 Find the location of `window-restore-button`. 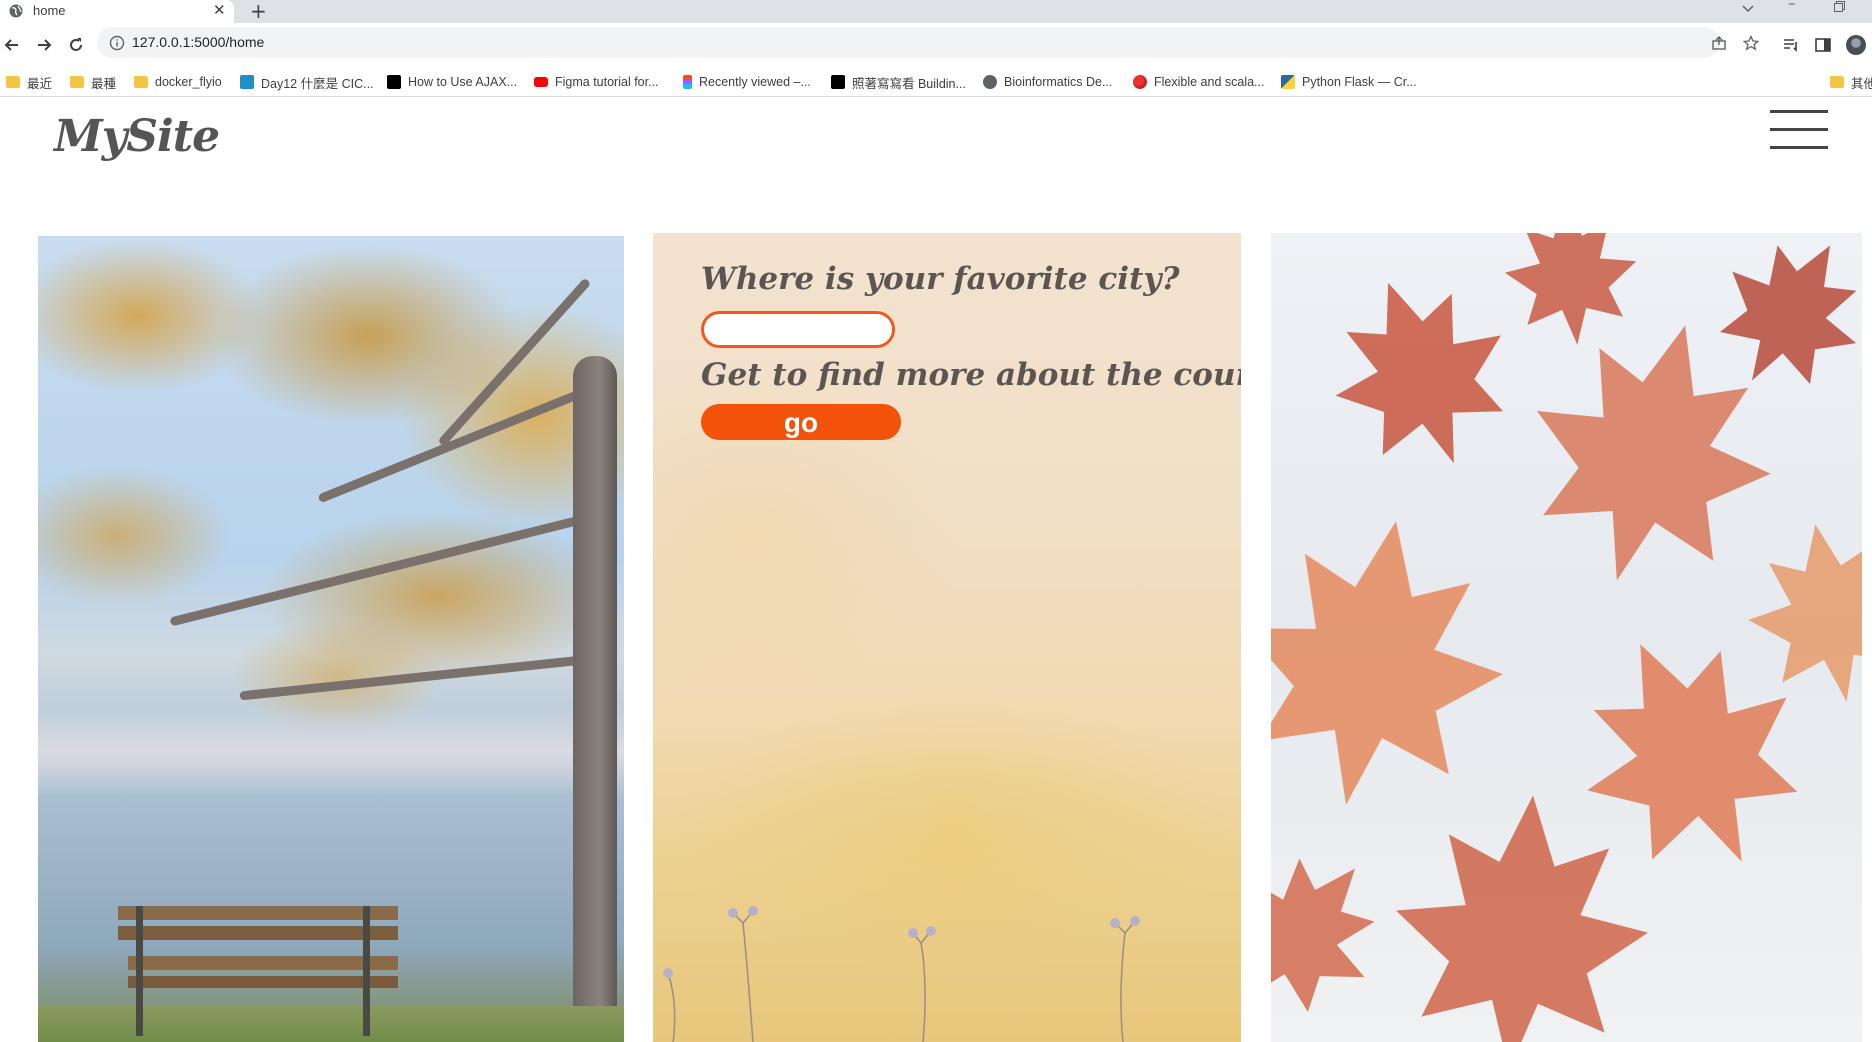

window-restore-button is located at coordinates (1839, 6).